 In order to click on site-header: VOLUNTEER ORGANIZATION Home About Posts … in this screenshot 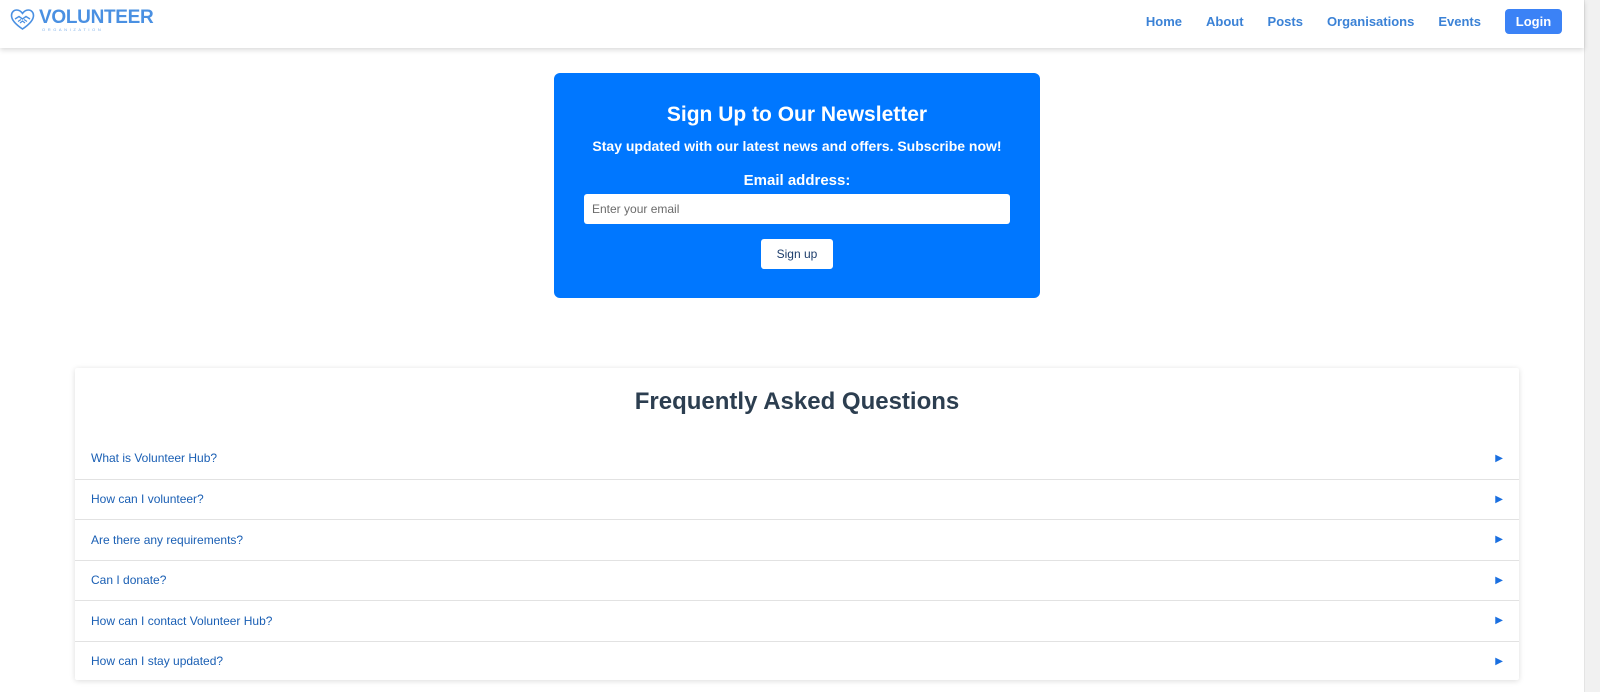, I will do `click(792, 24)`.